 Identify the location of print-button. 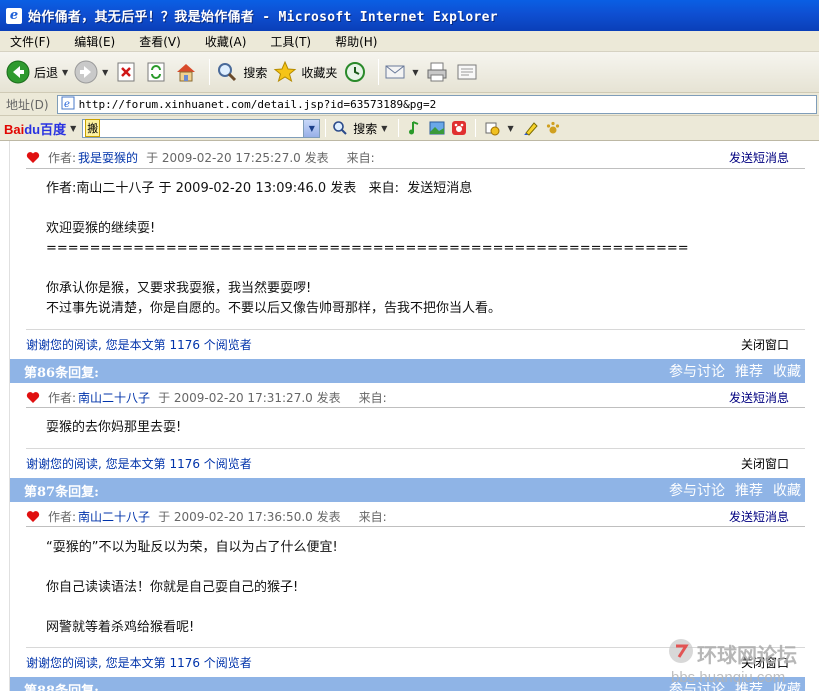
(437, 72).